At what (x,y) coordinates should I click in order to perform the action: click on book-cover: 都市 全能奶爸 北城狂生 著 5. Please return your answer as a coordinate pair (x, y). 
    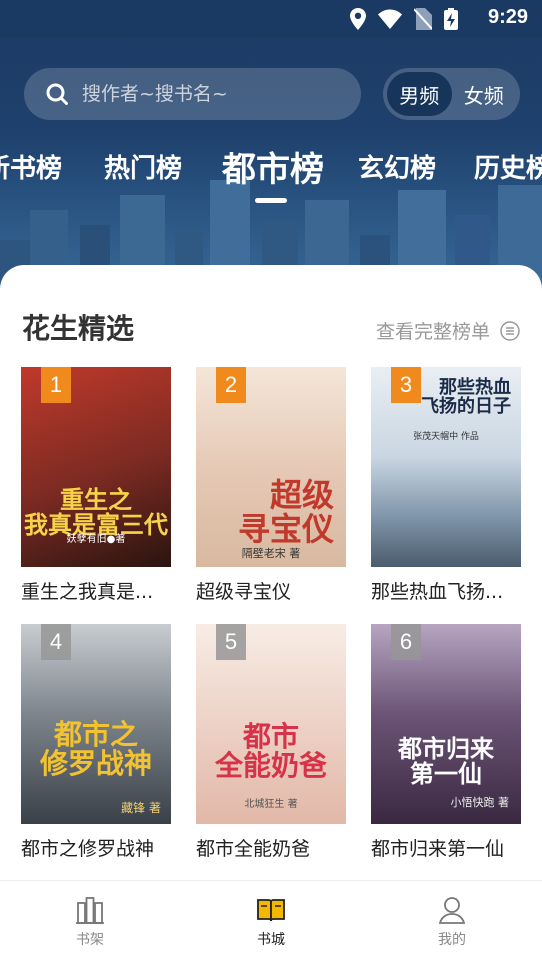
    Looking at the image, I should click on (271, 724).